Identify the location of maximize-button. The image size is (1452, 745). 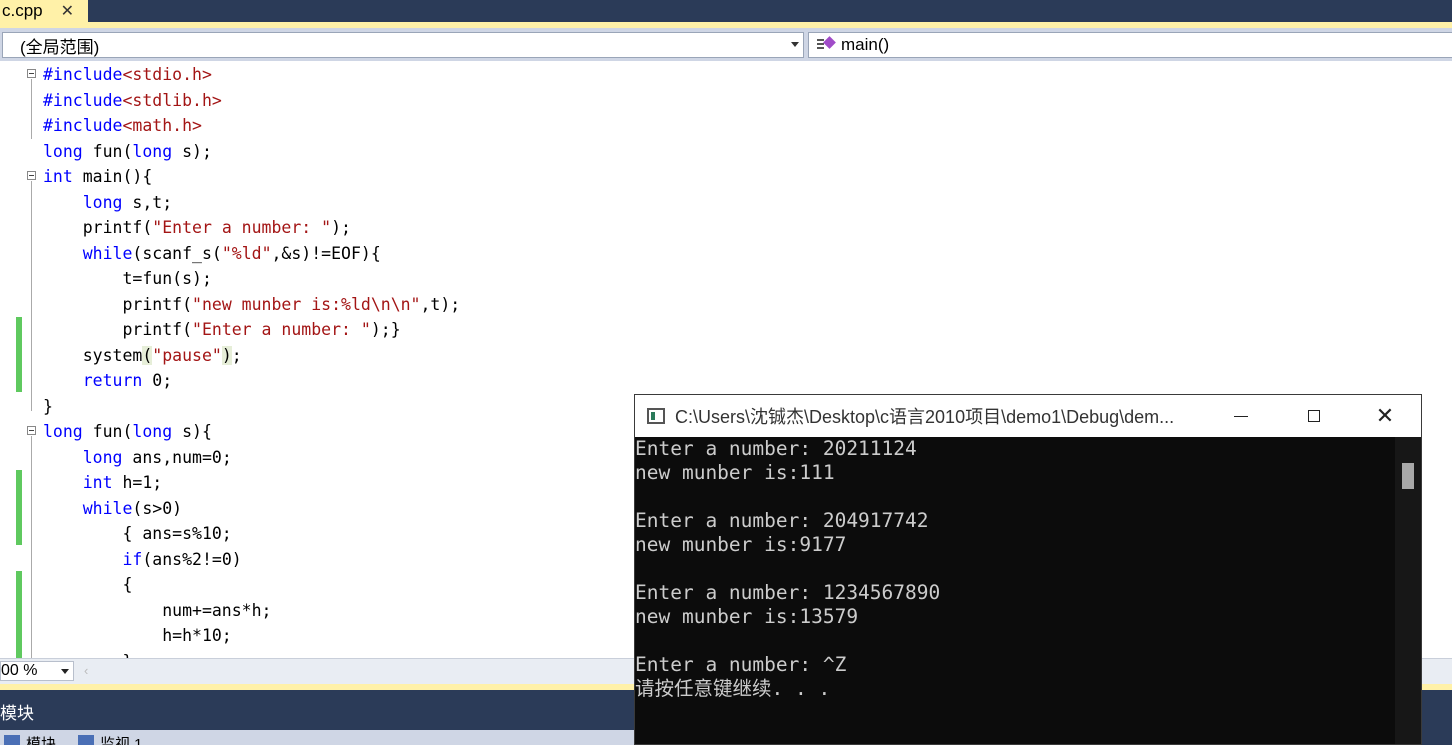
(1314, 416).